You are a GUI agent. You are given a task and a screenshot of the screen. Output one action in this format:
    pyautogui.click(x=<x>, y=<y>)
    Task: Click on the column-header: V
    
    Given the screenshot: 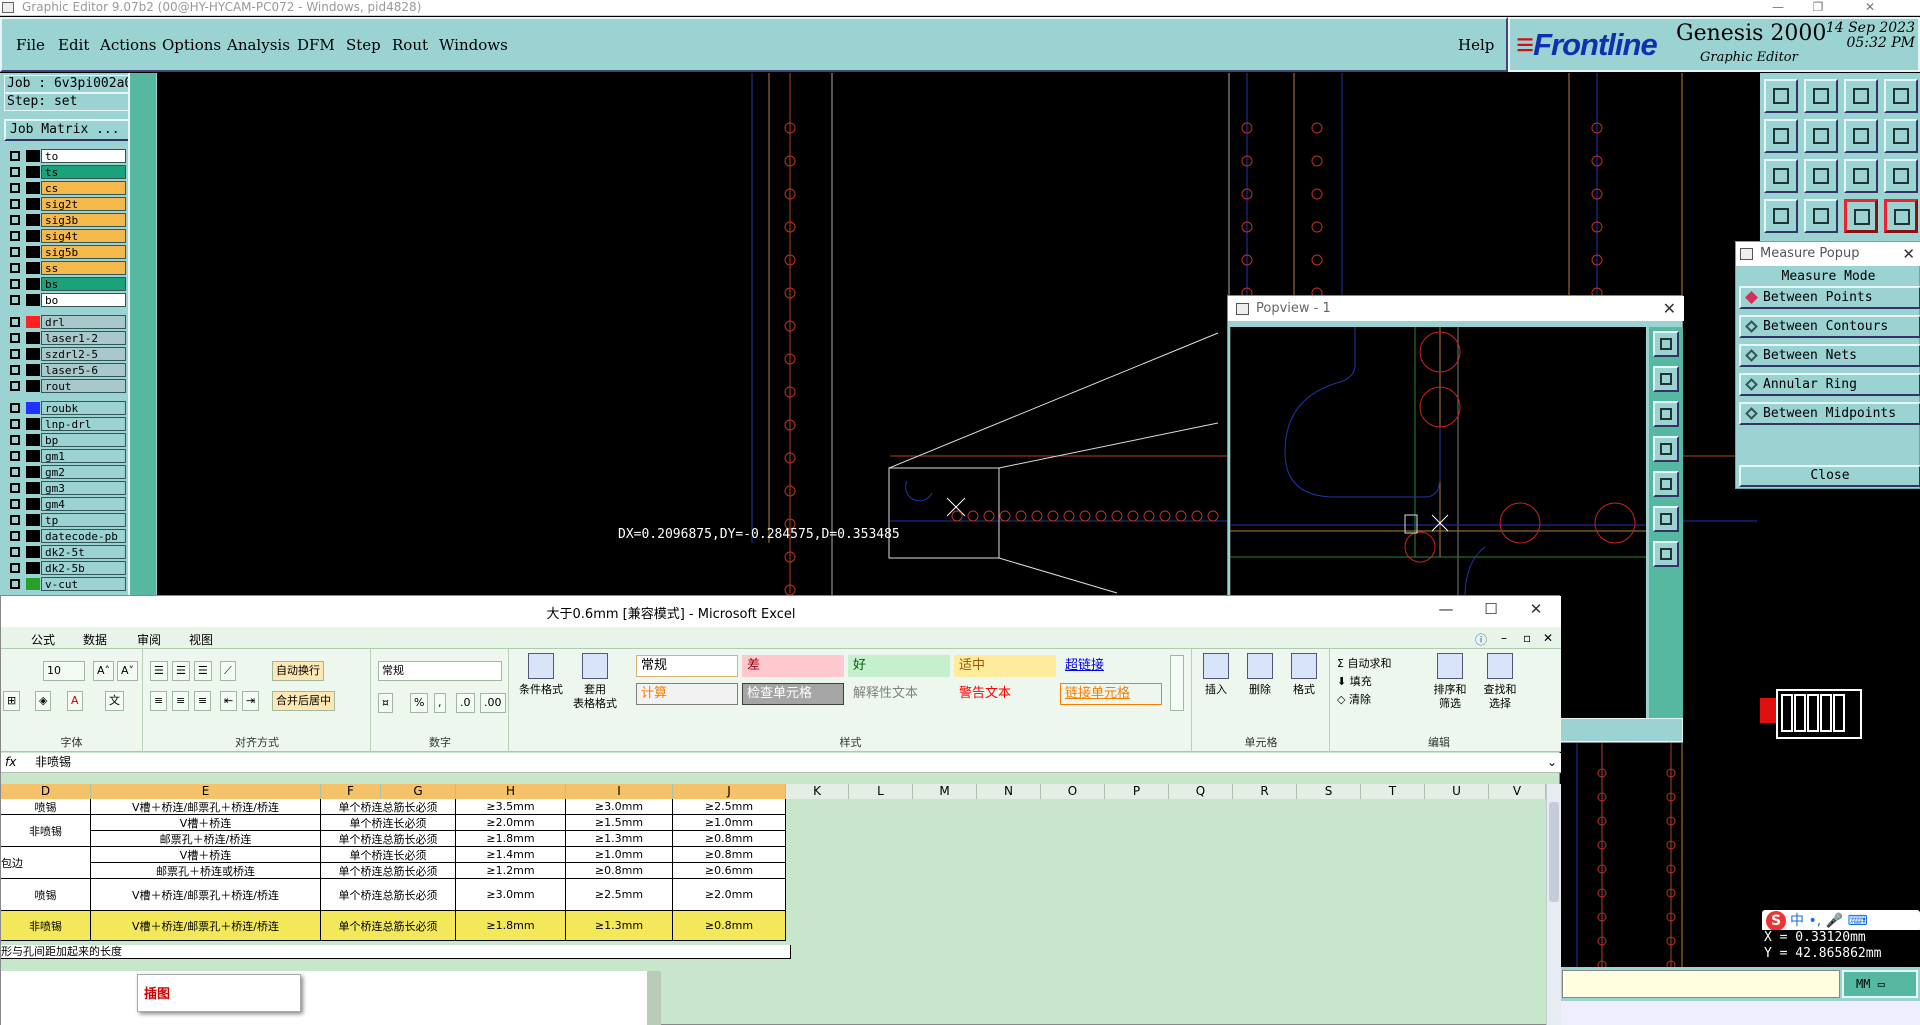 What is the action you would take?
    pyautogui.click(x=1517, y=791)
    